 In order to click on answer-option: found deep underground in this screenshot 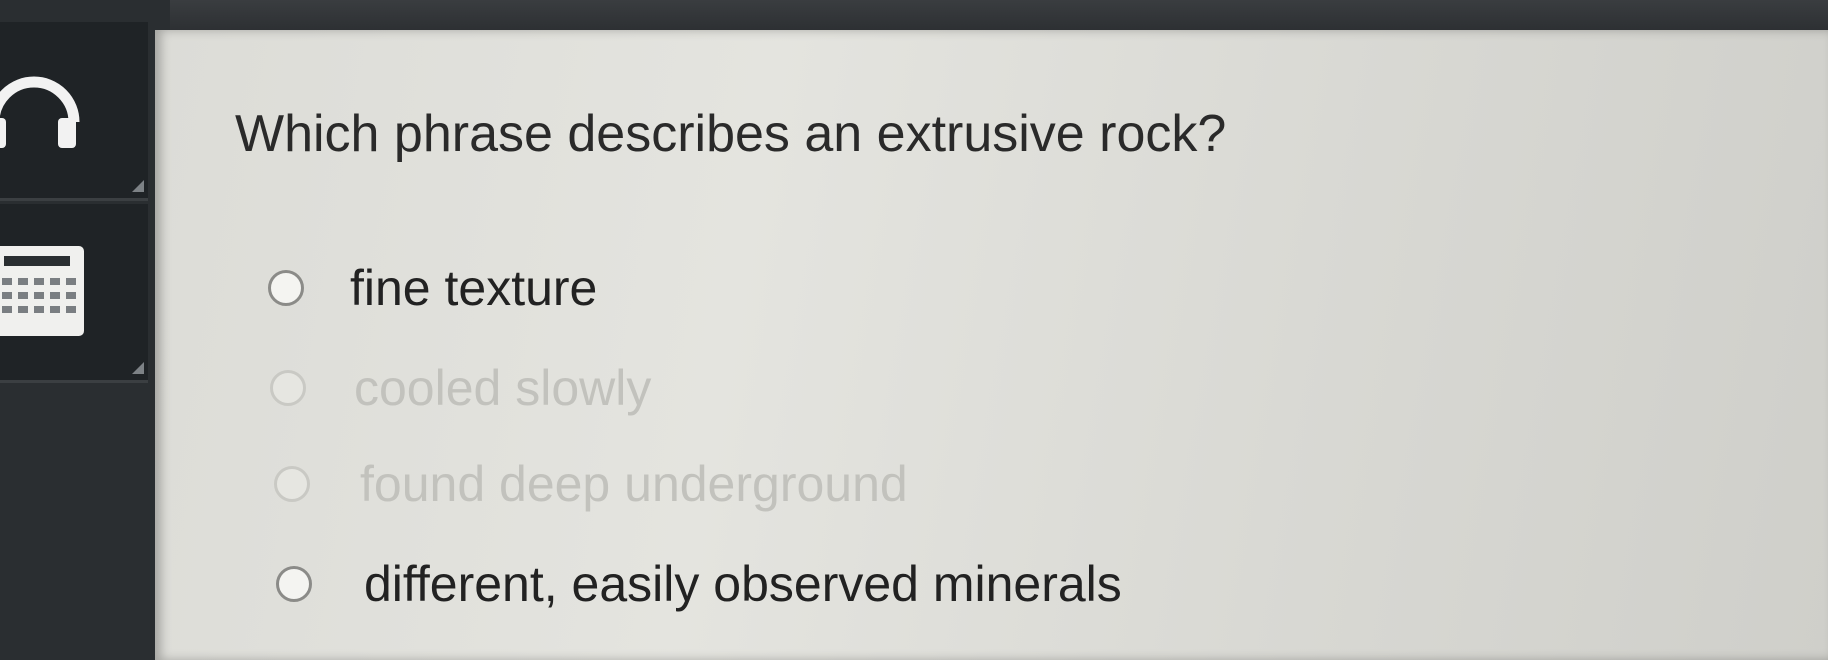, I will do `click(591, 484)`.